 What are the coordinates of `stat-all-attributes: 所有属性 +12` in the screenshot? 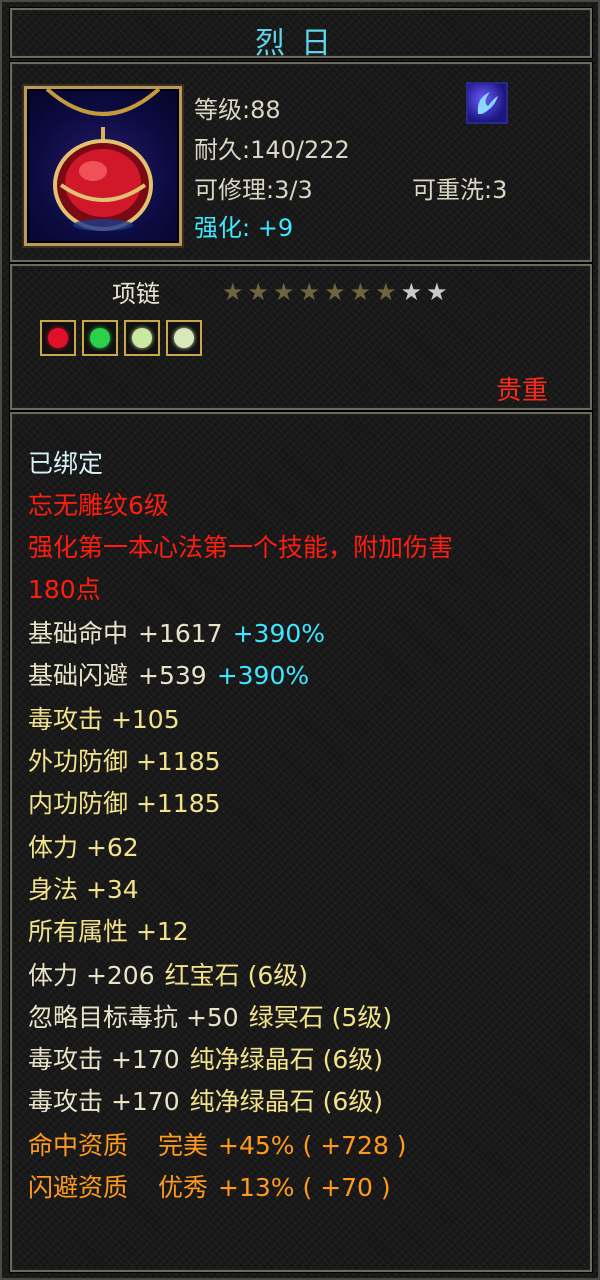 It's located at (108, 931).